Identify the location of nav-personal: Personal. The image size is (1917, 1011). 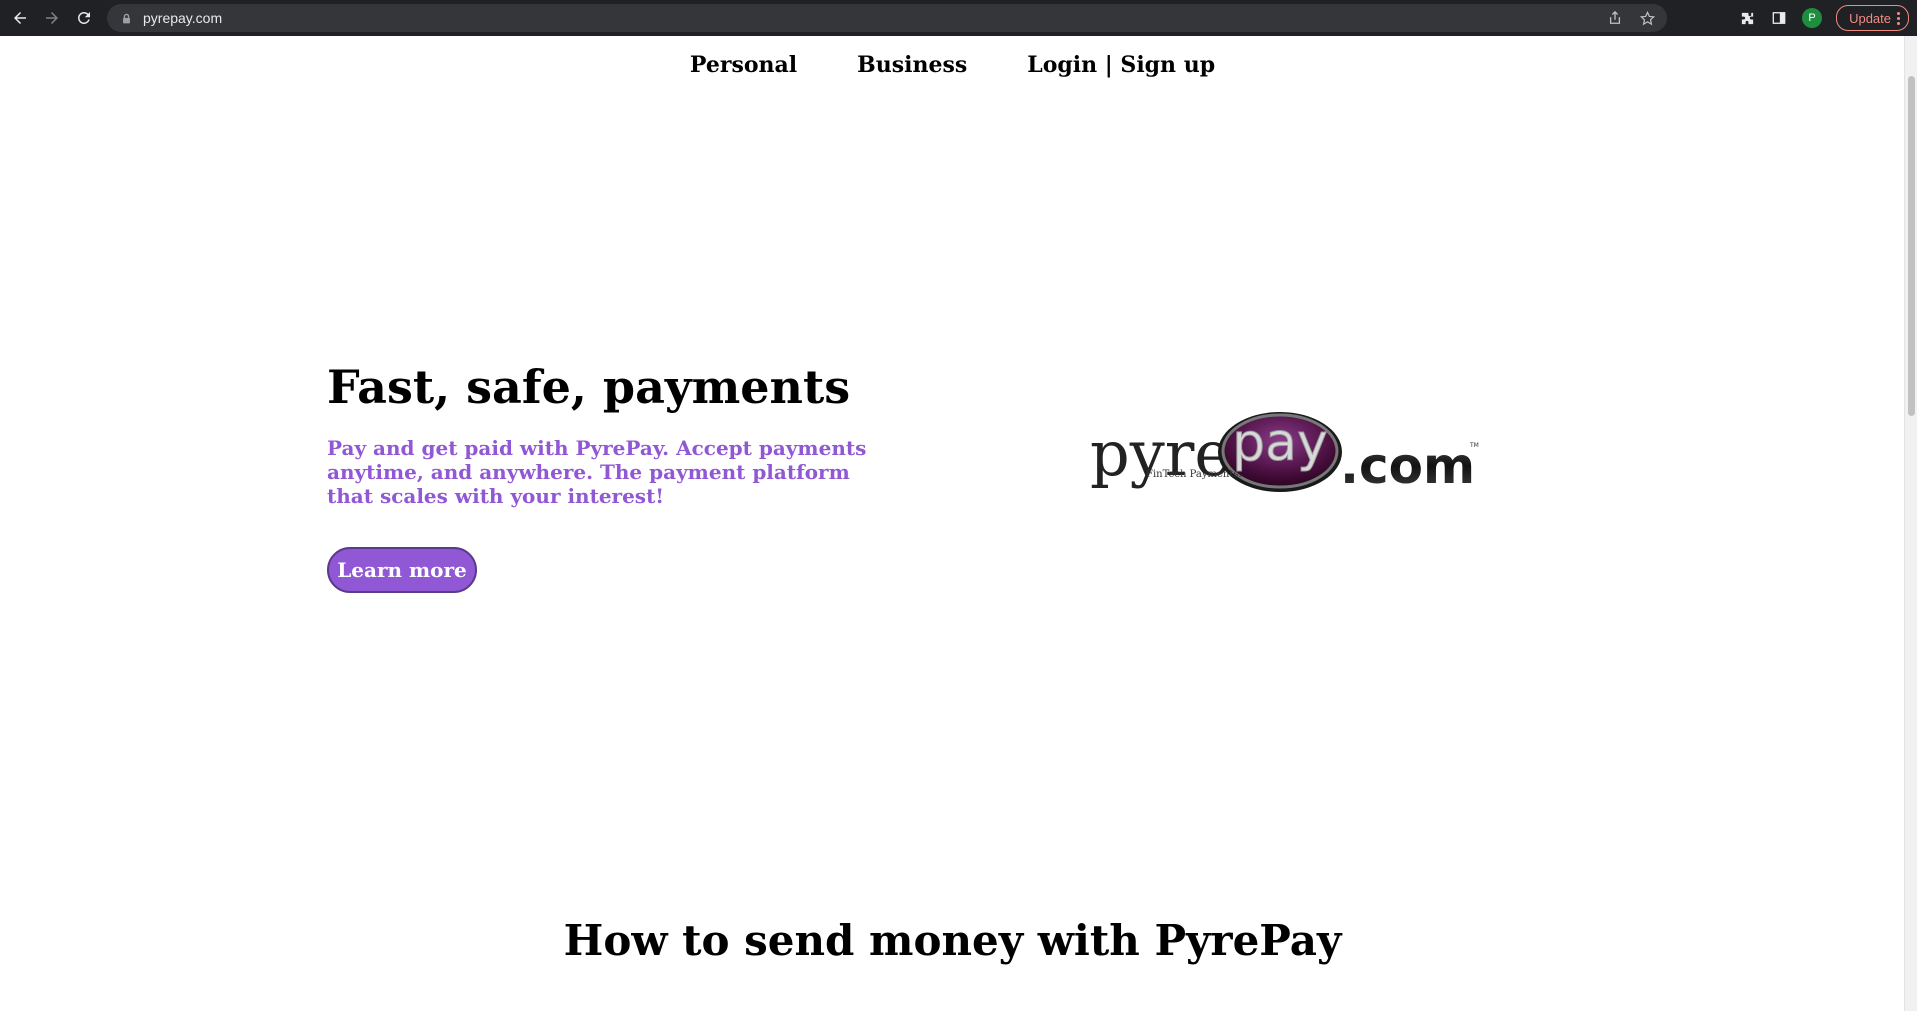
(743, 65).